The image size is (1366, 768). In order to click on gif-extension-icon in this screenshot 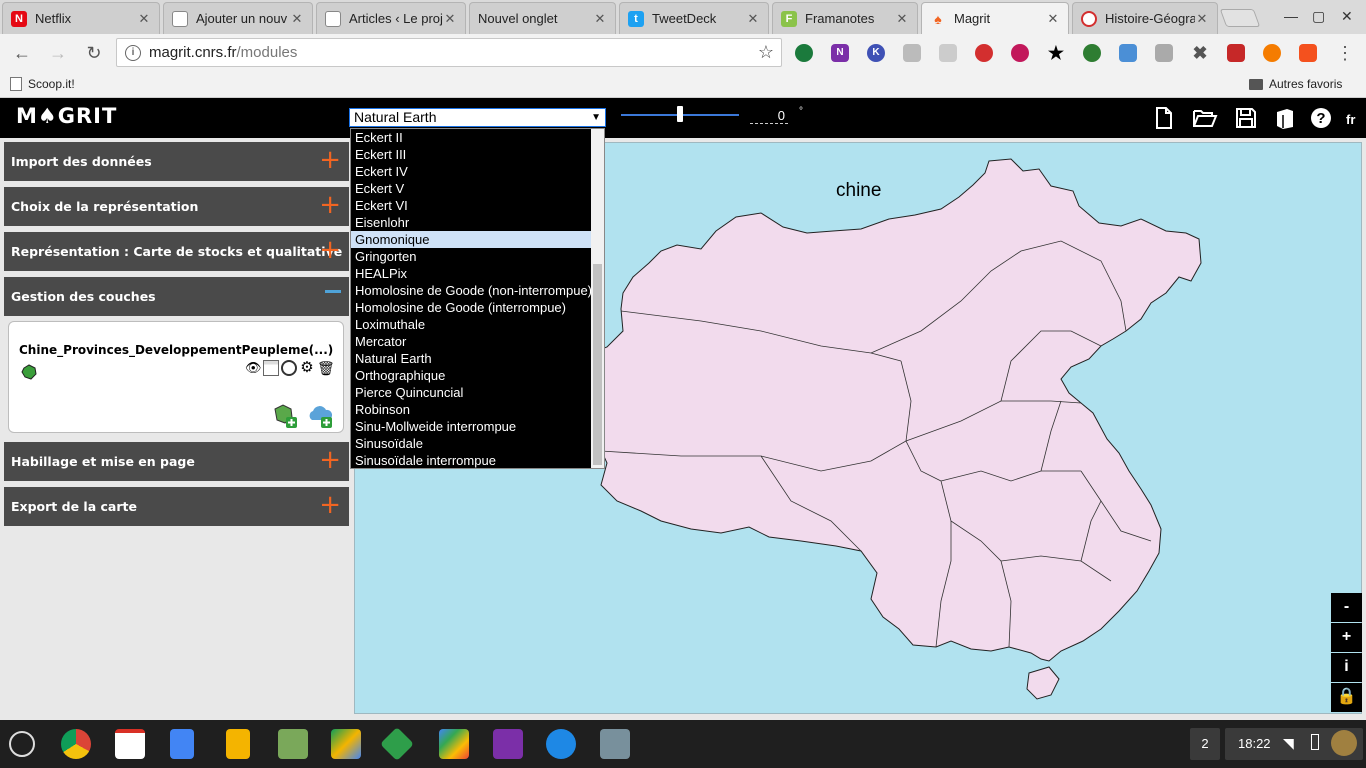, I will do `click(912, 53)`.